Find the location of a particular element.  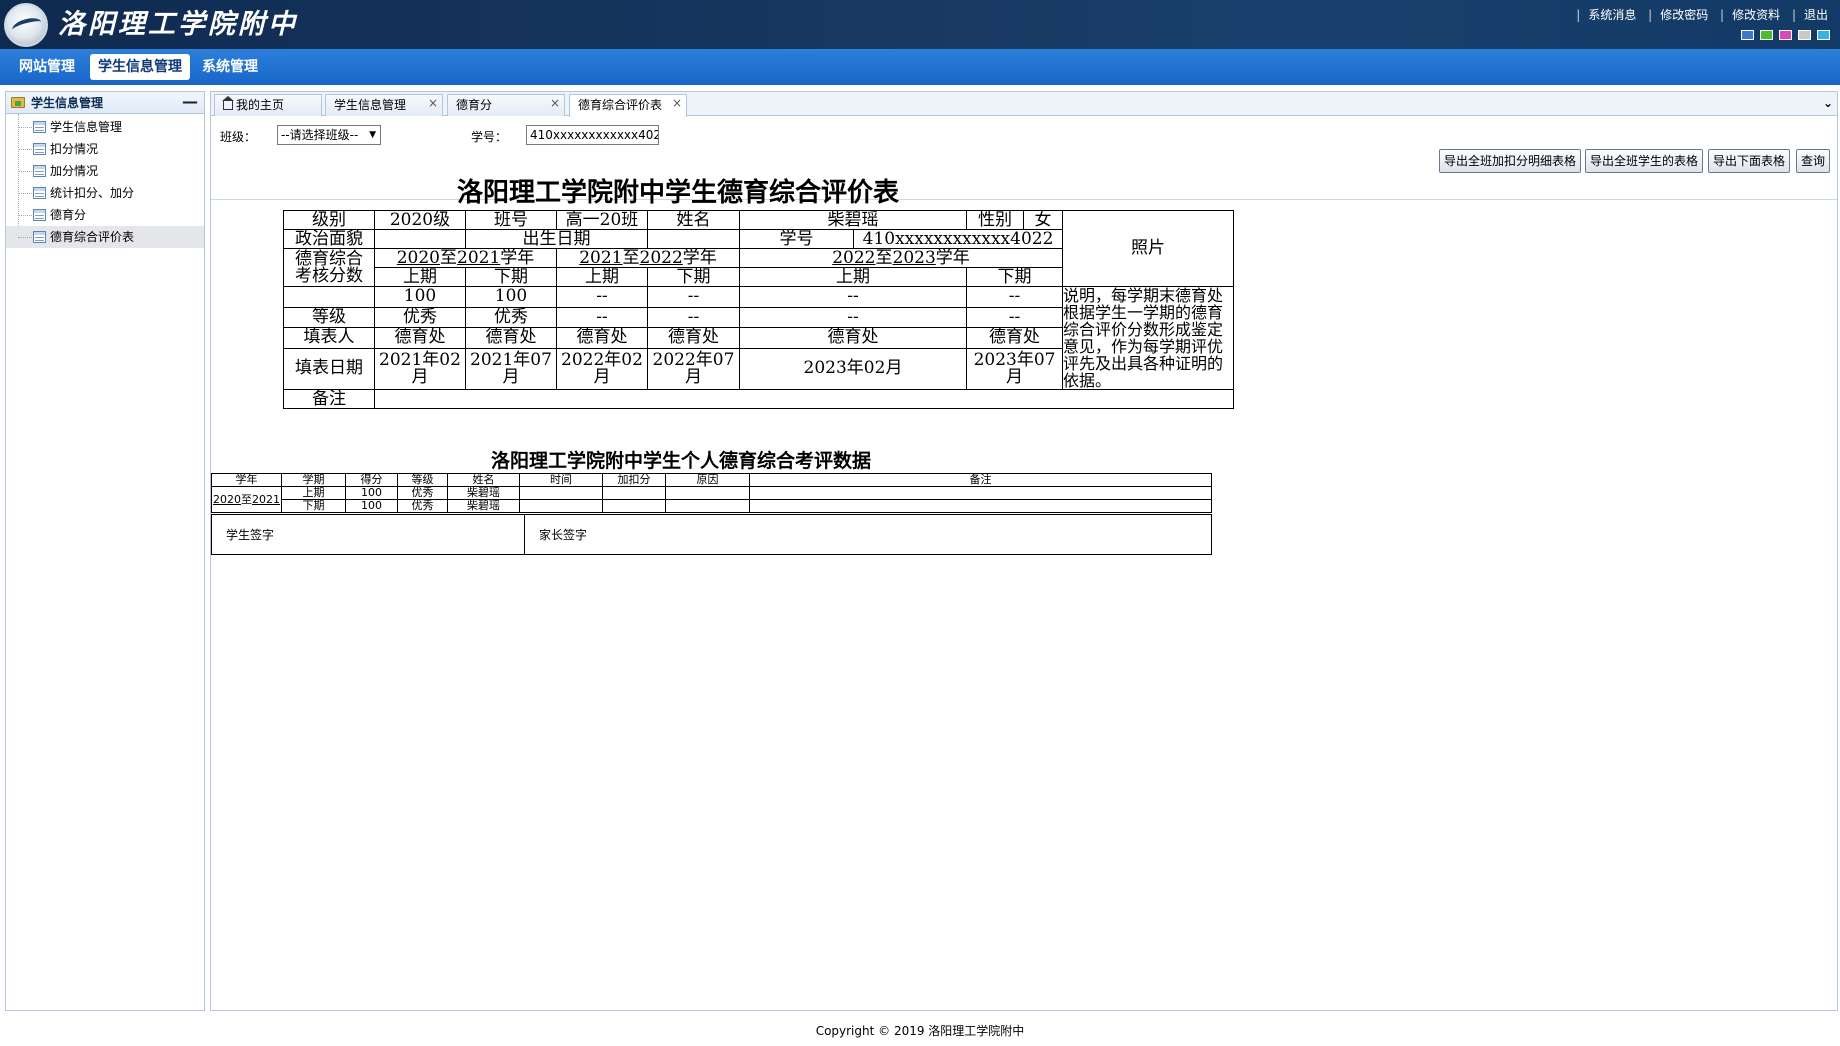

level-value: 2020级 is located at coordinates (420, 220).